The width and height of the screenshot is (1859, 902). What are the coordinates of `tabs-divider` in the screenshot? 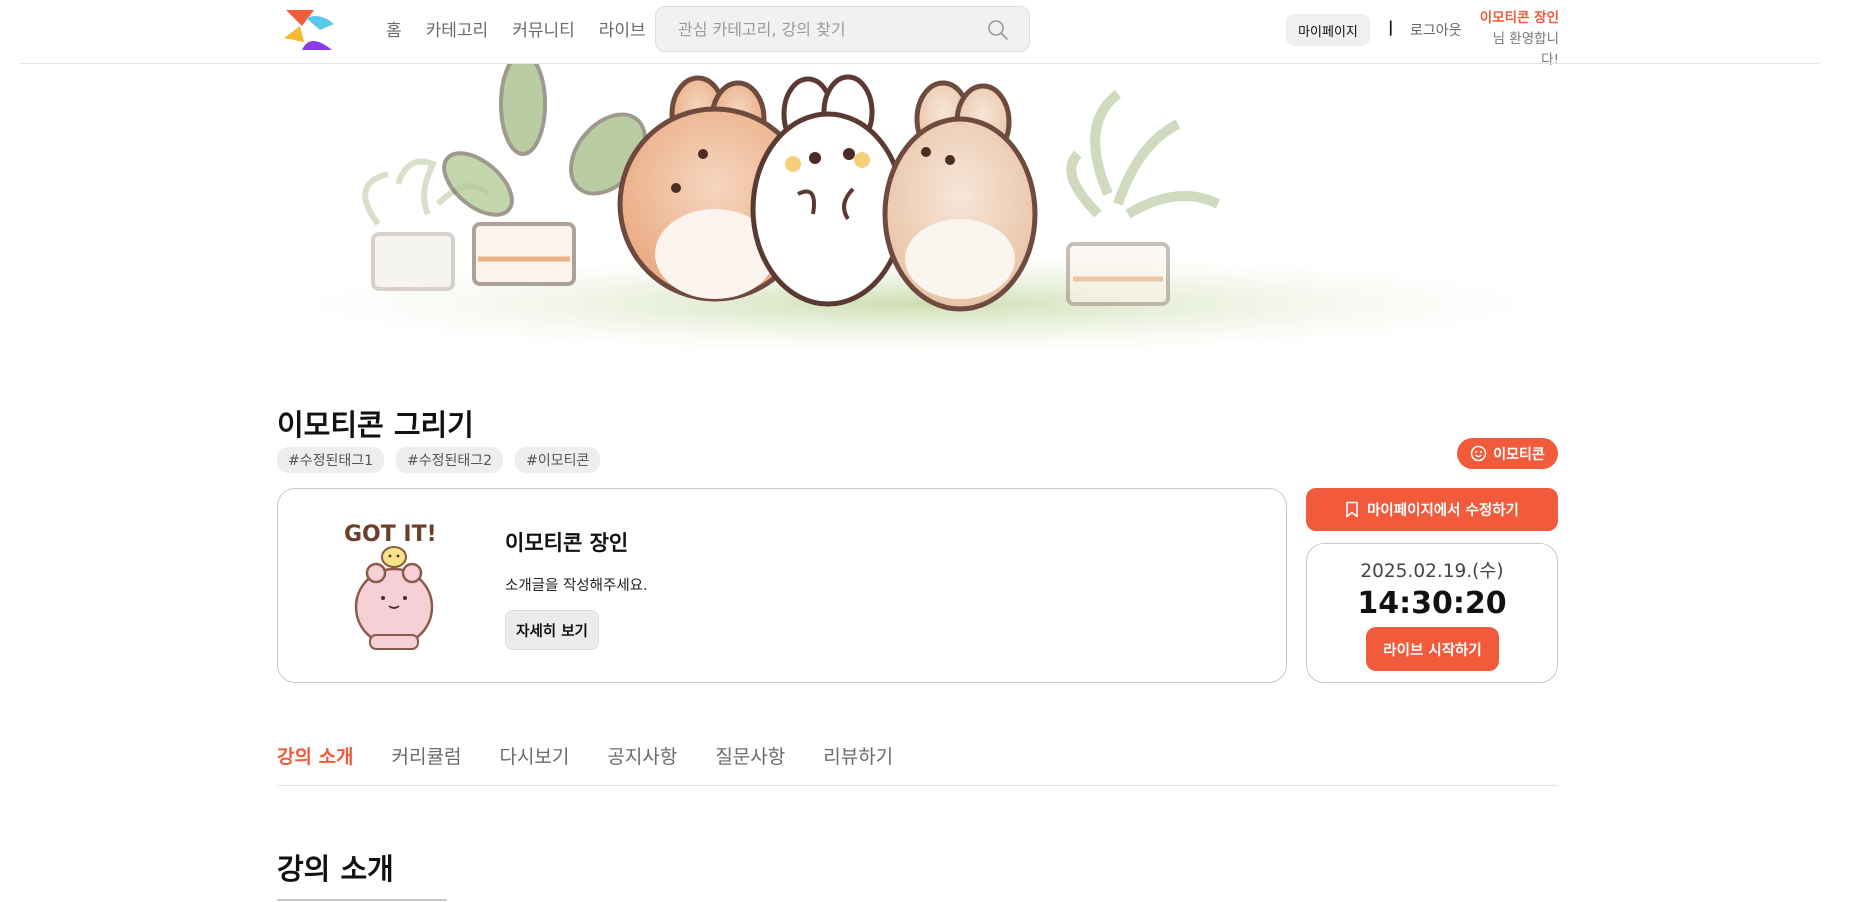 It's located at (917, 785).